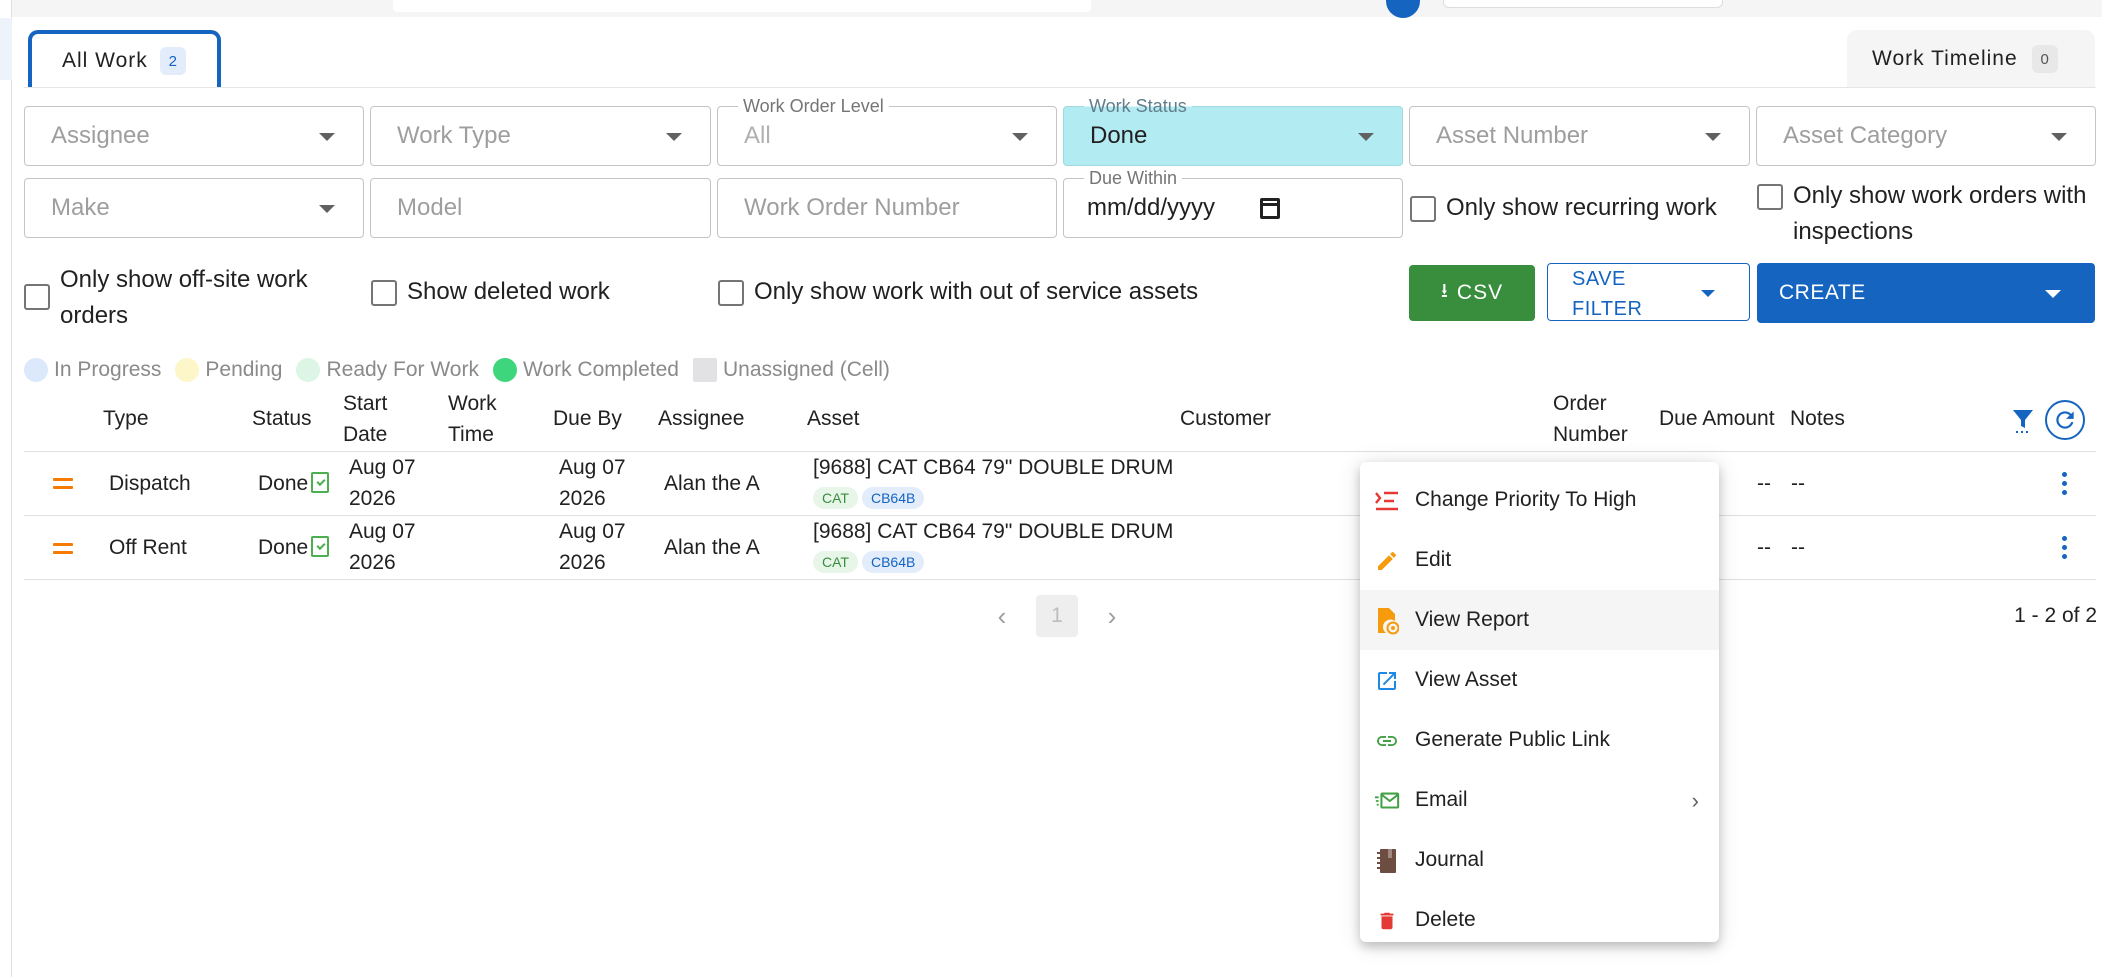 The image size is (2102, 977). What do you see at coordinates (887, 131) in the screenshot?
I see `work-order-level-select: Work Order Level All` at bounding box center [887, 131].